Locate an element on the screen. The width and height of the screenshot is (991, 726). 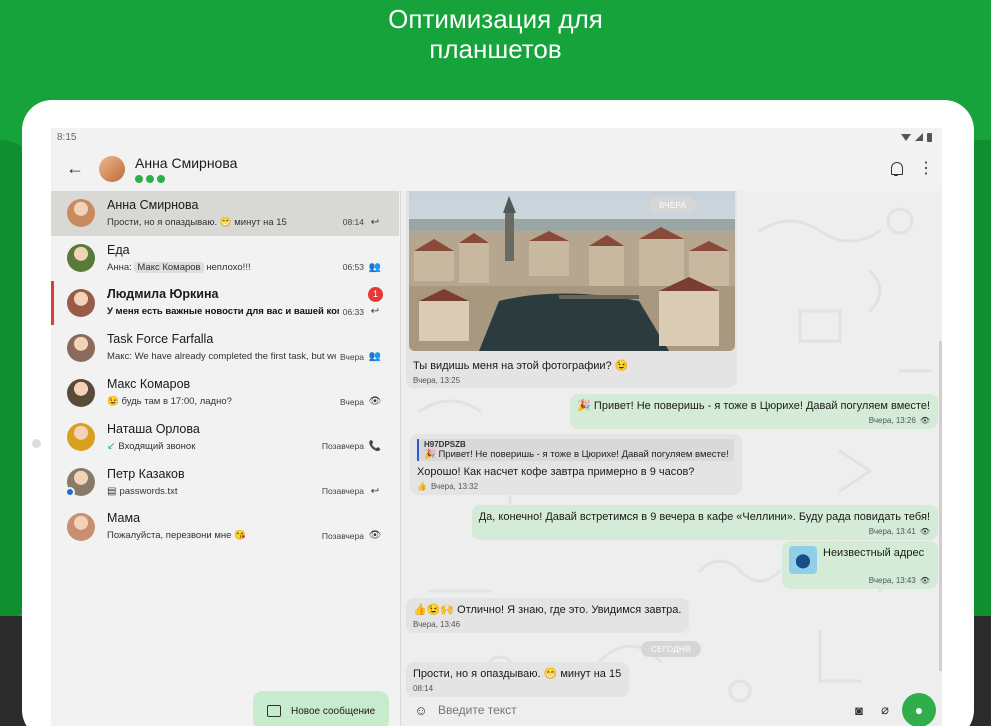
preview-text: Входящий звонок is located at coordinates (157, 446).